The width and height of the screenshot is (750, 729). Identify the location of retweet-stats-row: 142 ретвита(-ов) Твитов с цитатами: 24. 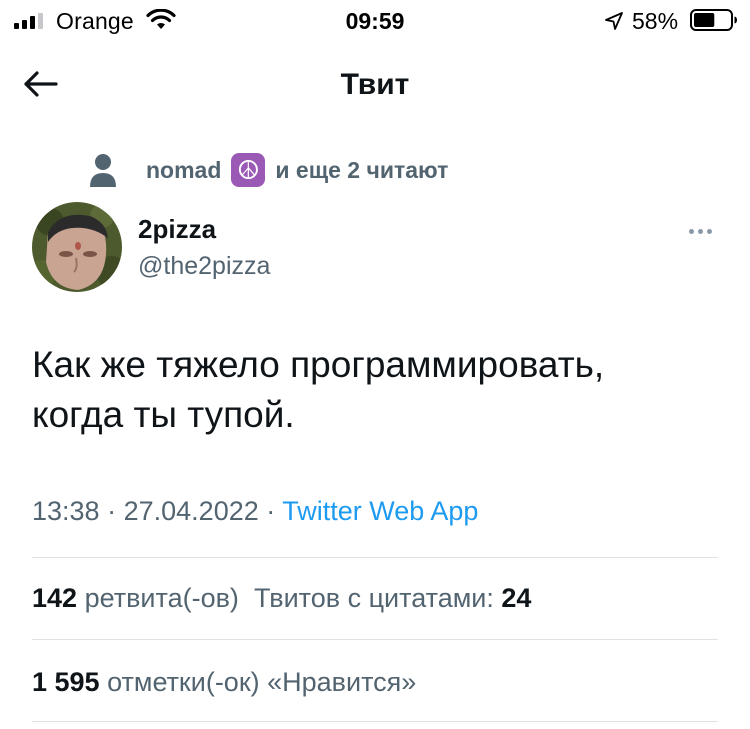
(281, 598).